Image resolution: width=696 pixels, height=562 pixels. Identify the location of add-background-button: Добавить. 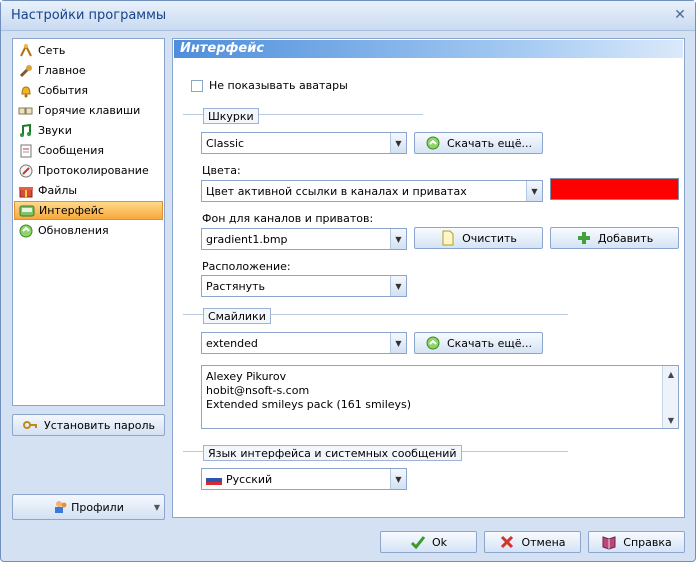
(614, 238).